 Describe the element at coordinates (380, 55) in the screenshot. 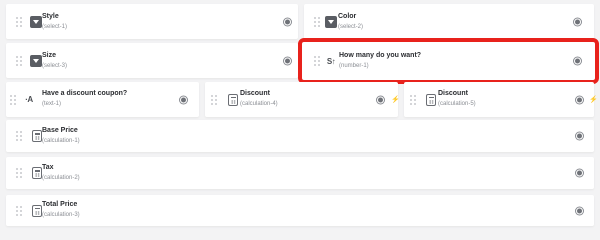

I see `field-title: How many do you want?` at that location.